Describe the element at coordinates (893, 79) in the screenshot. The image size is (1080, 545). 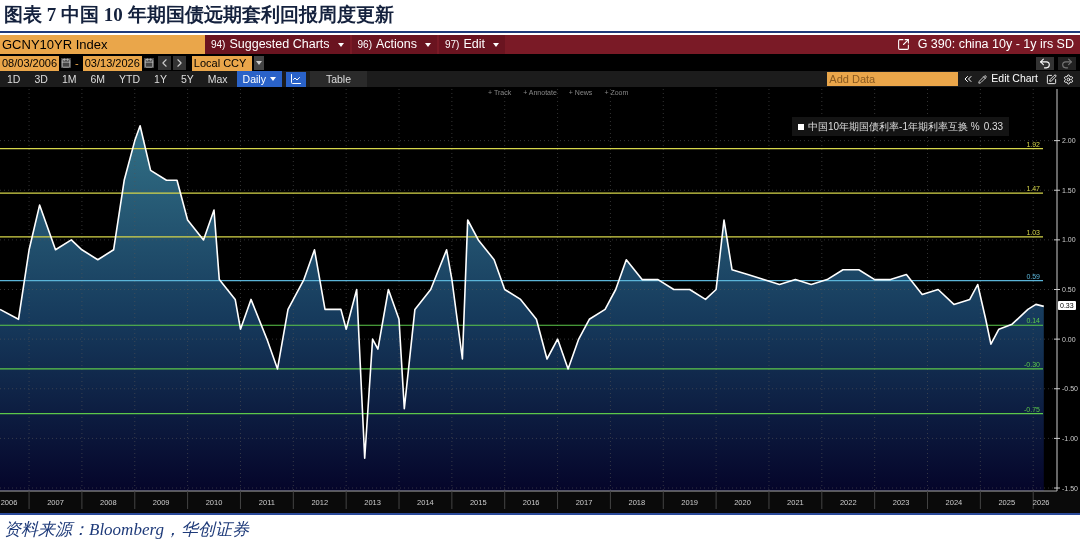
I see `add-data-field: Add Data` at that location.